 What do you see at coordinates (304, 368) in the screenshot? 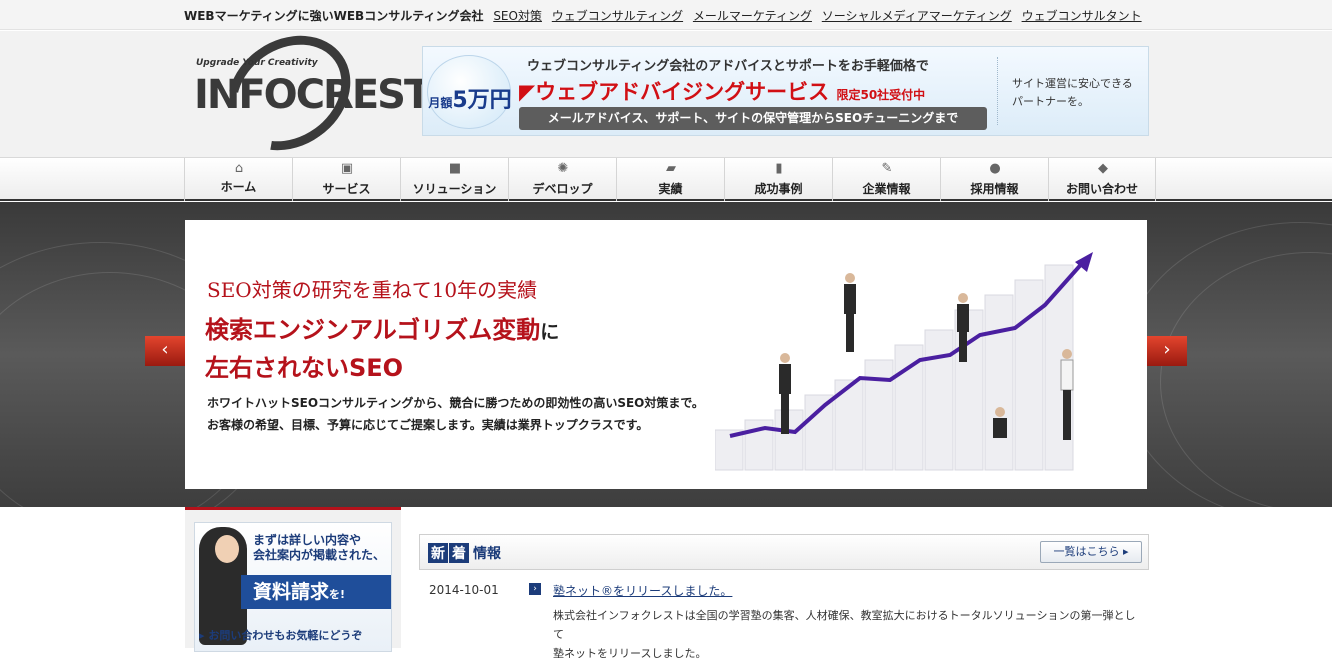
I see `hero-title-b: 左右されないSEO` at bounding box center [304, 368].